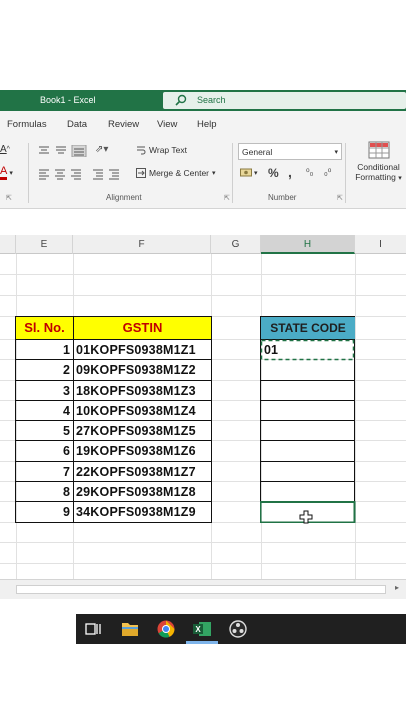  I want to click on title-bar: Book1 - Excel Search, so click(203, 100).